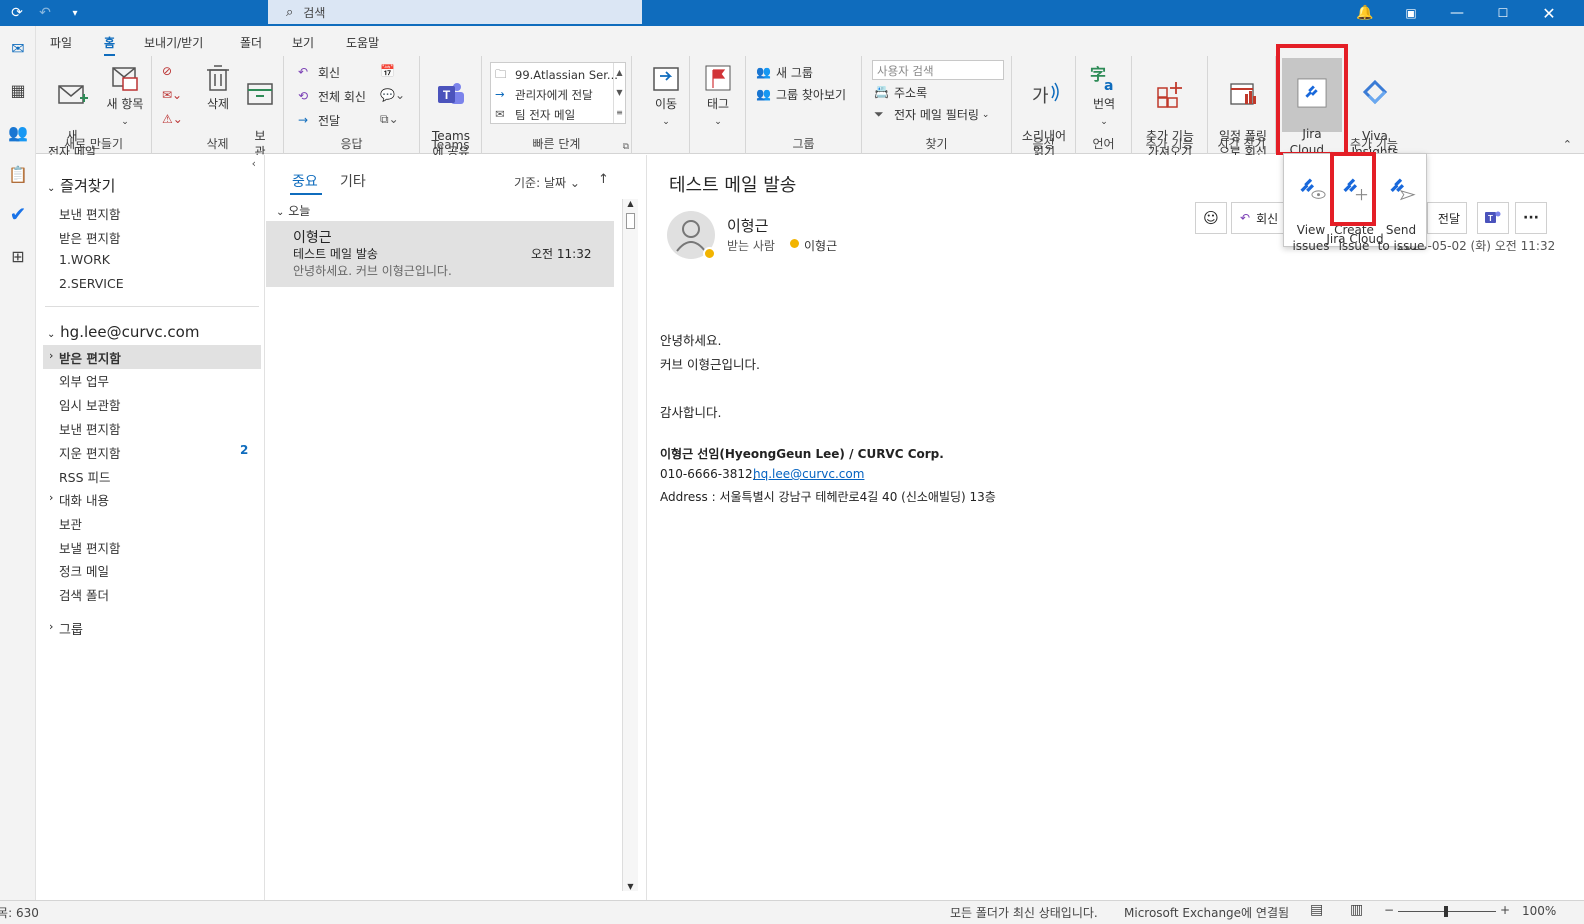  Describe the element at coordinates (389, 119) in the screenshot. I see `more-respond-button: ⧉⌄` at that location.